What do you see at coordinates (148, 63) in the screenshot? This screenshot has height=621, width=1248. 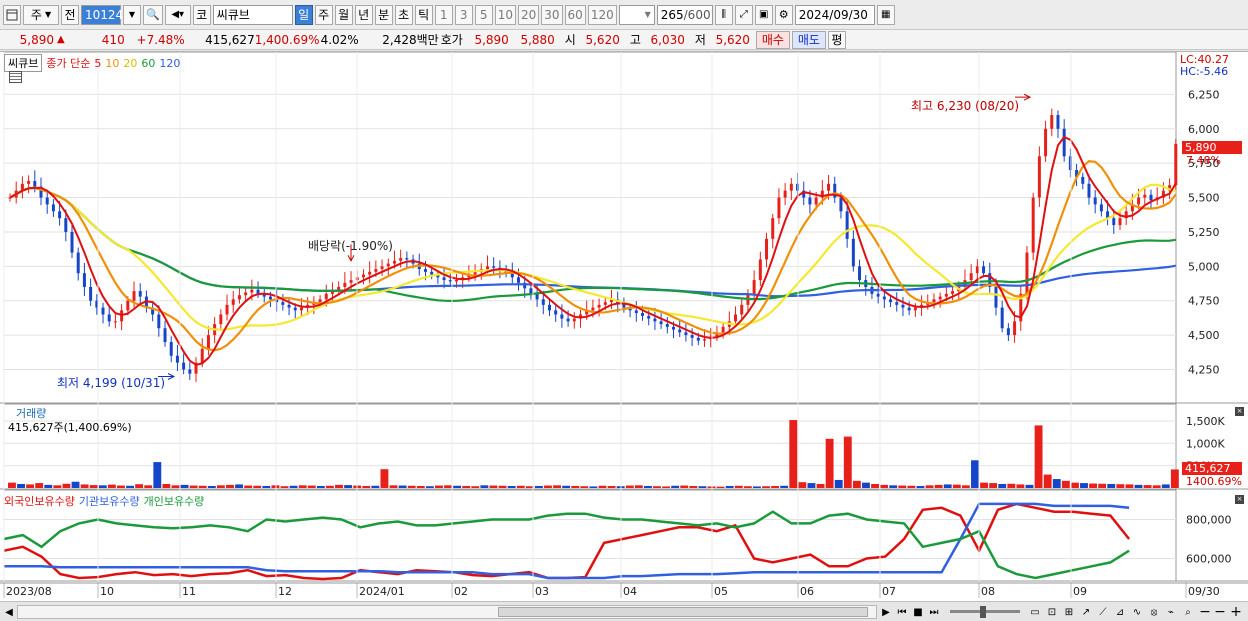 I see `legend-ma60: 60` at bounding box center [148, 63].